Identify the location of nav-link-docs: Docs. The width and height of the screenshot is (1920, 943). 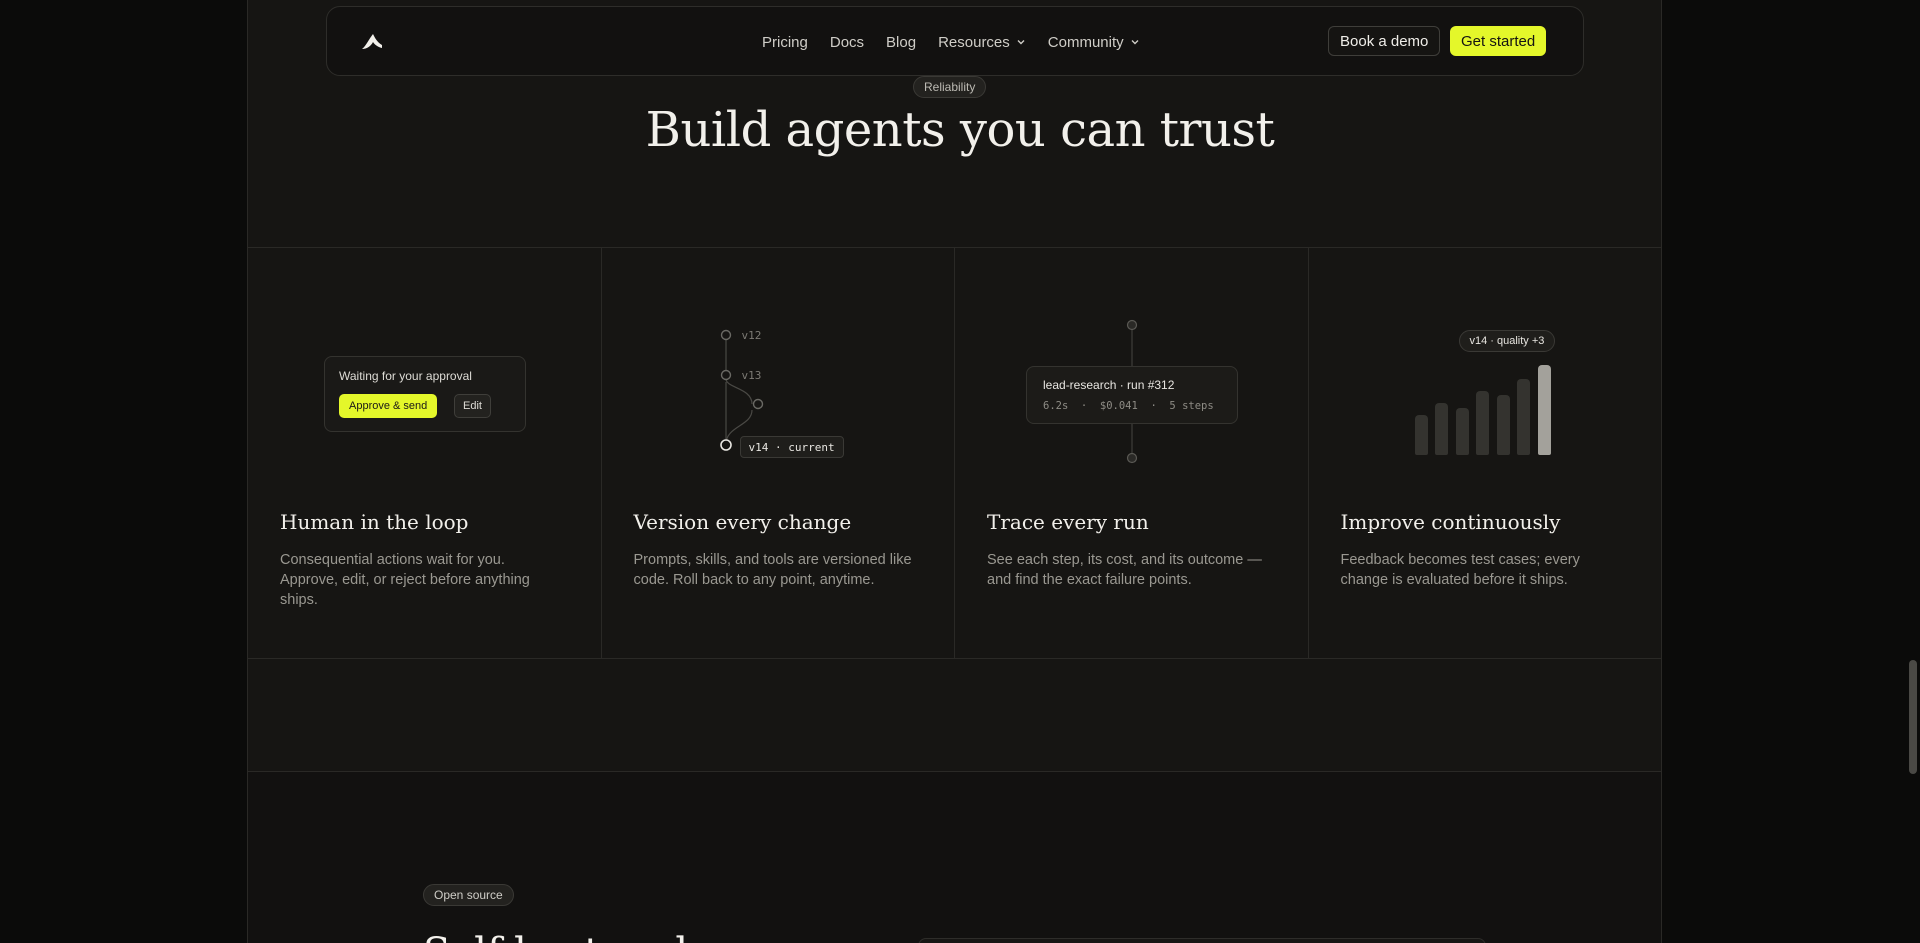
(847, 42).